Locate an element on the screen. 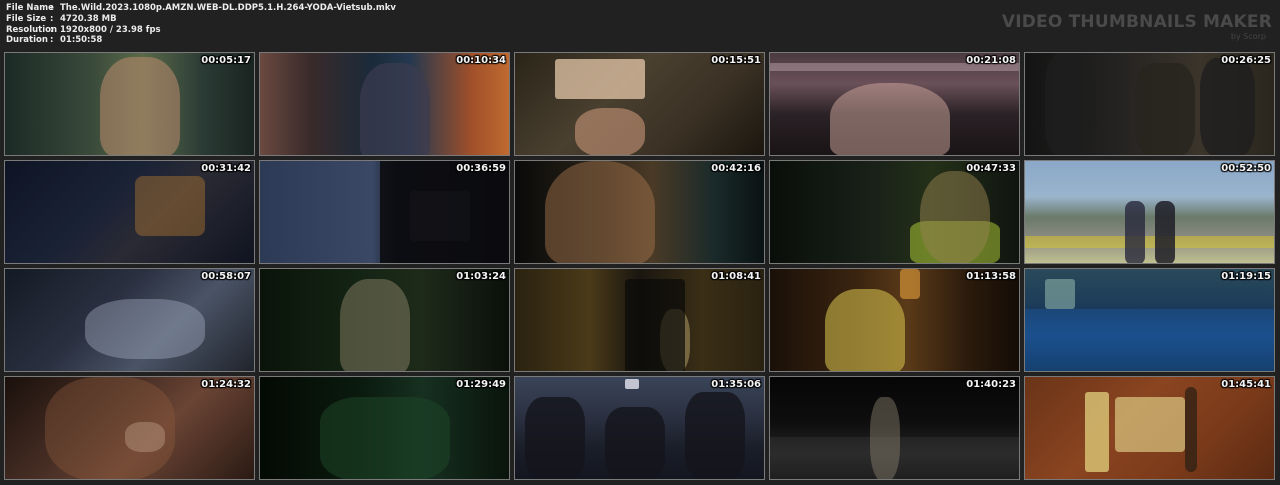 Image resolution: width=1280 pixels, height=485 pixels. video-thumbnail: 00:15:51 is located at coordinates (639, 104).